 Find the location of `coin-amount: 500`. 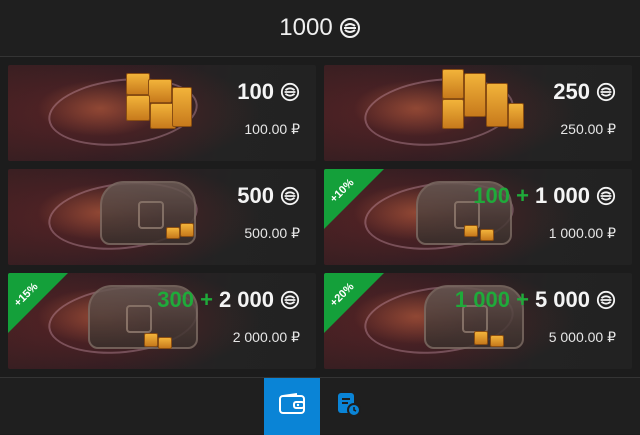

coin-amount: 500 is located at coordinates (265, 196).